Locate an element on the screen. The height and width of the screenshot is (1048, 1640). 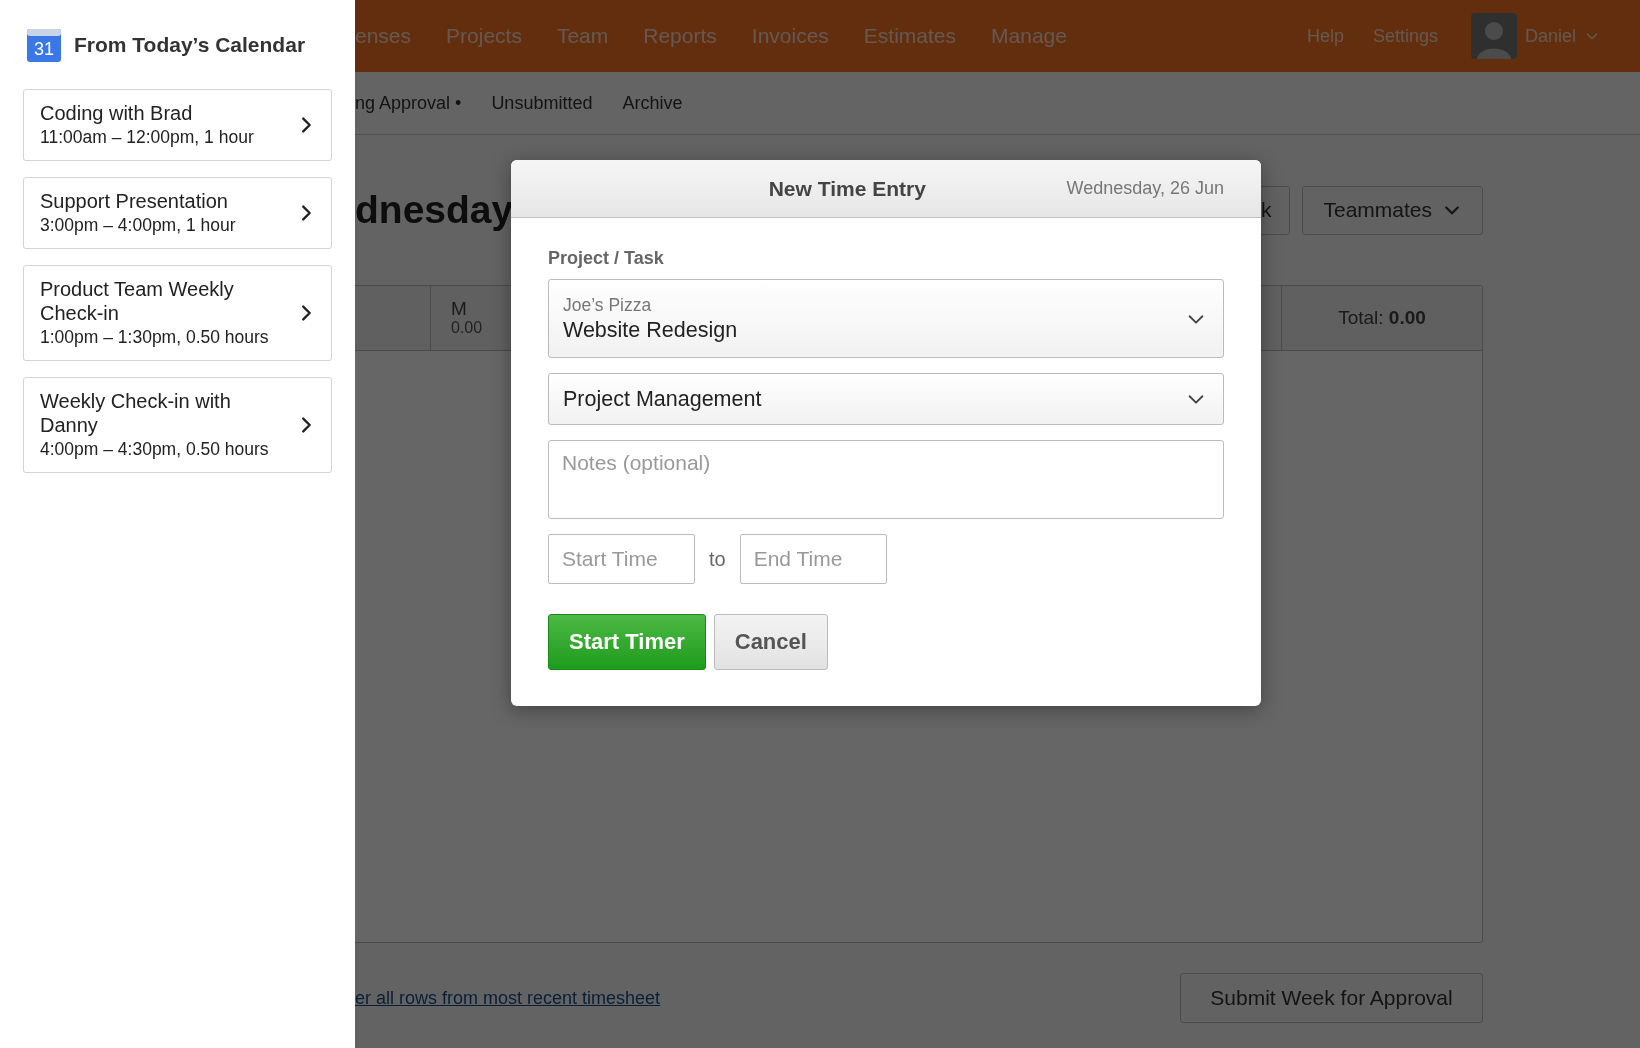
notes-field: Notes (optional) is located at coordinates (886, 479).